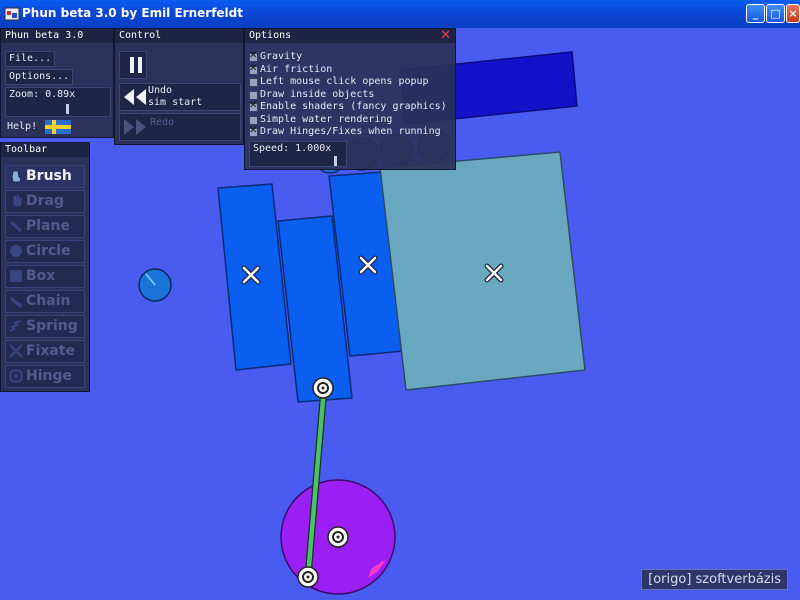  What do you see at coordinates (482, 271) in the screenshot?
I see `teal-box` at bounding box center [482, 271].